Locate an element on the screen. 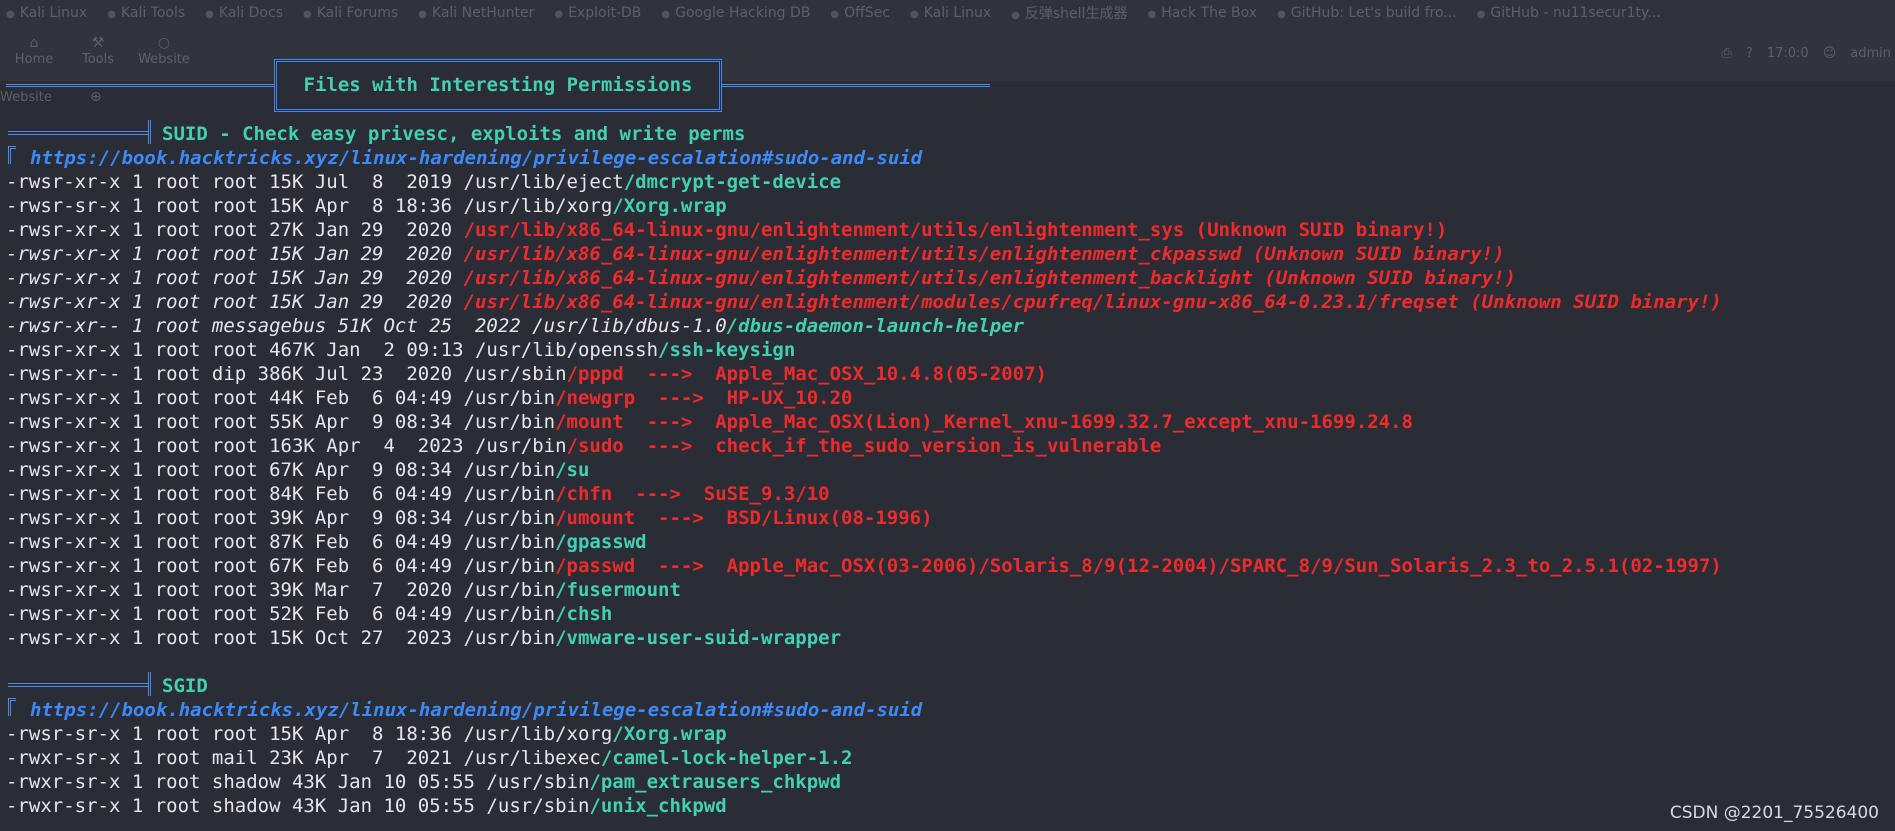 This screenshot has height=831, width=1895. bookmark-item: Kali Docs is located at coordinates (244, 13).